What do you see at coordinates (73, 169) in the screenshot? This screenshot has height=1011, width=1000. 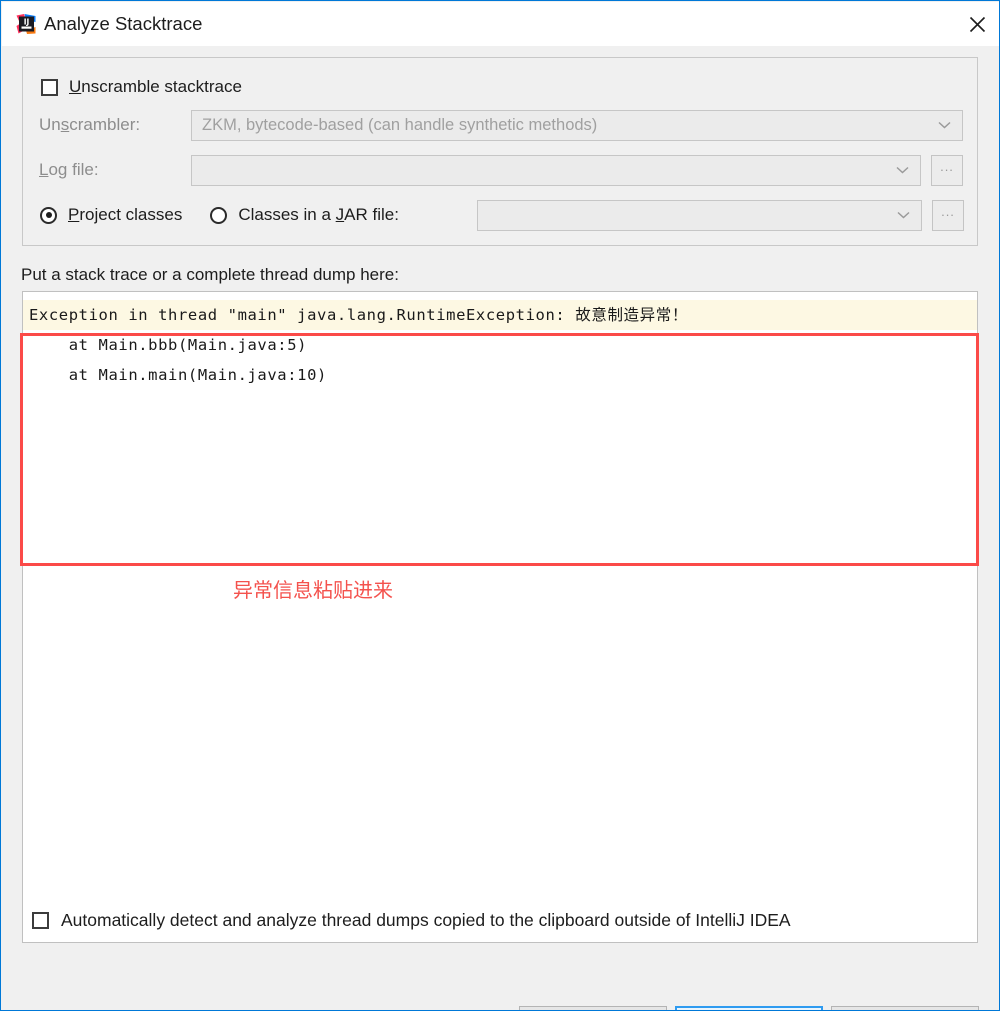 I see `log-file-label-rest: og file:` at bounding box center [73, 169].